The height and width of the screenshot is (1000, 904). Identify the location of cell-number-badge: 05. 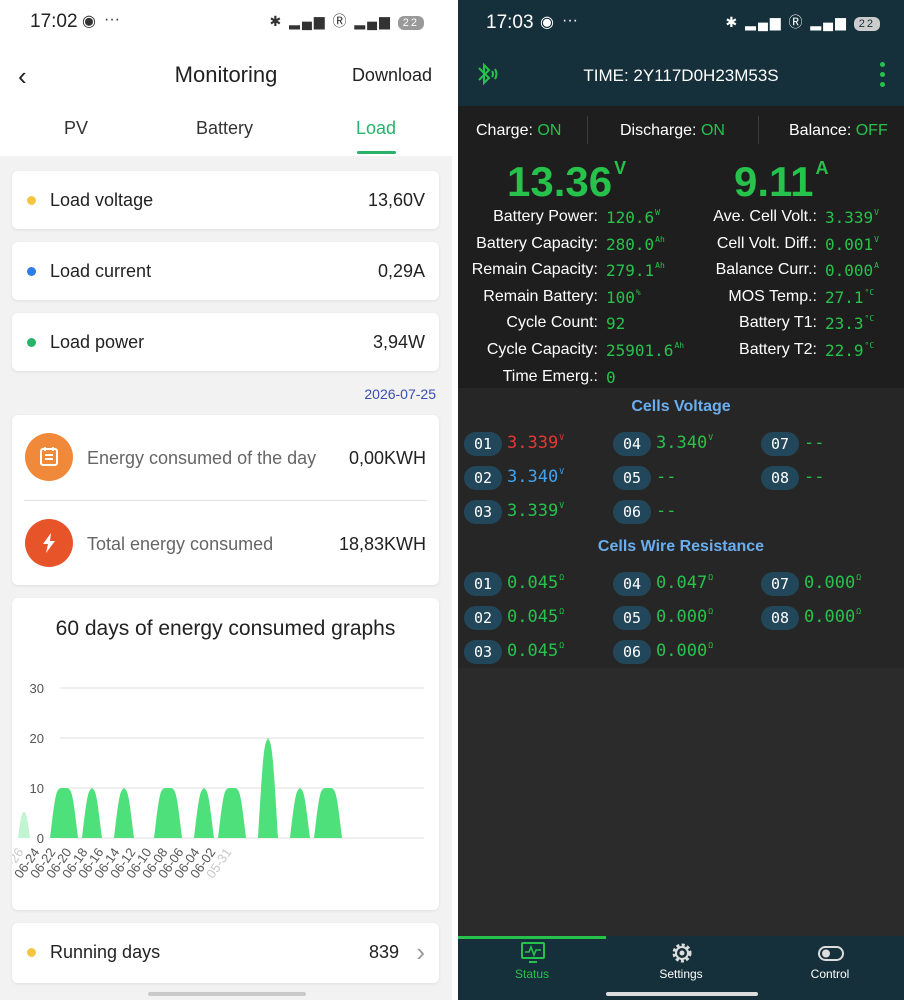
(632, 478).